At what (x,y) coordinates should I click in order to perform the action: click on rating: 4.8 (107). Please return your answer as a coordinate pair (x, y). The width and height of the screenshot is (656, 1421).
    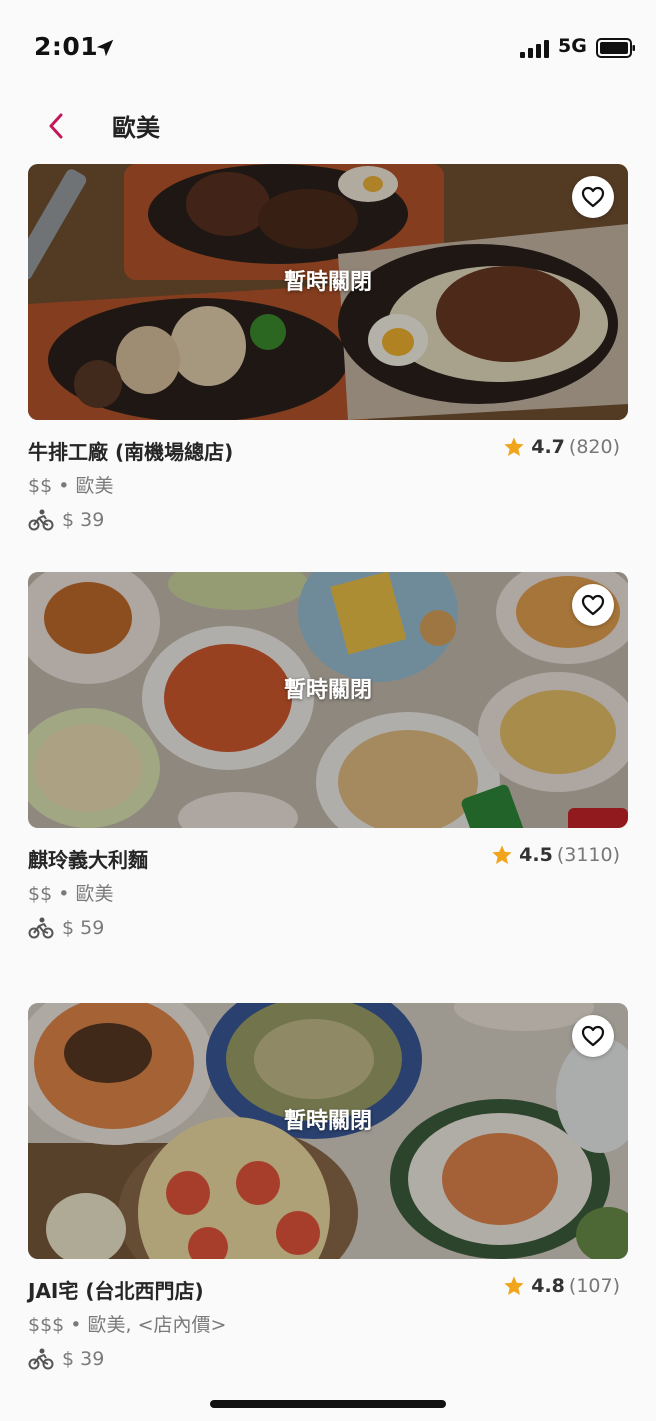
    Looking at the image, I should click on (561, 1286).